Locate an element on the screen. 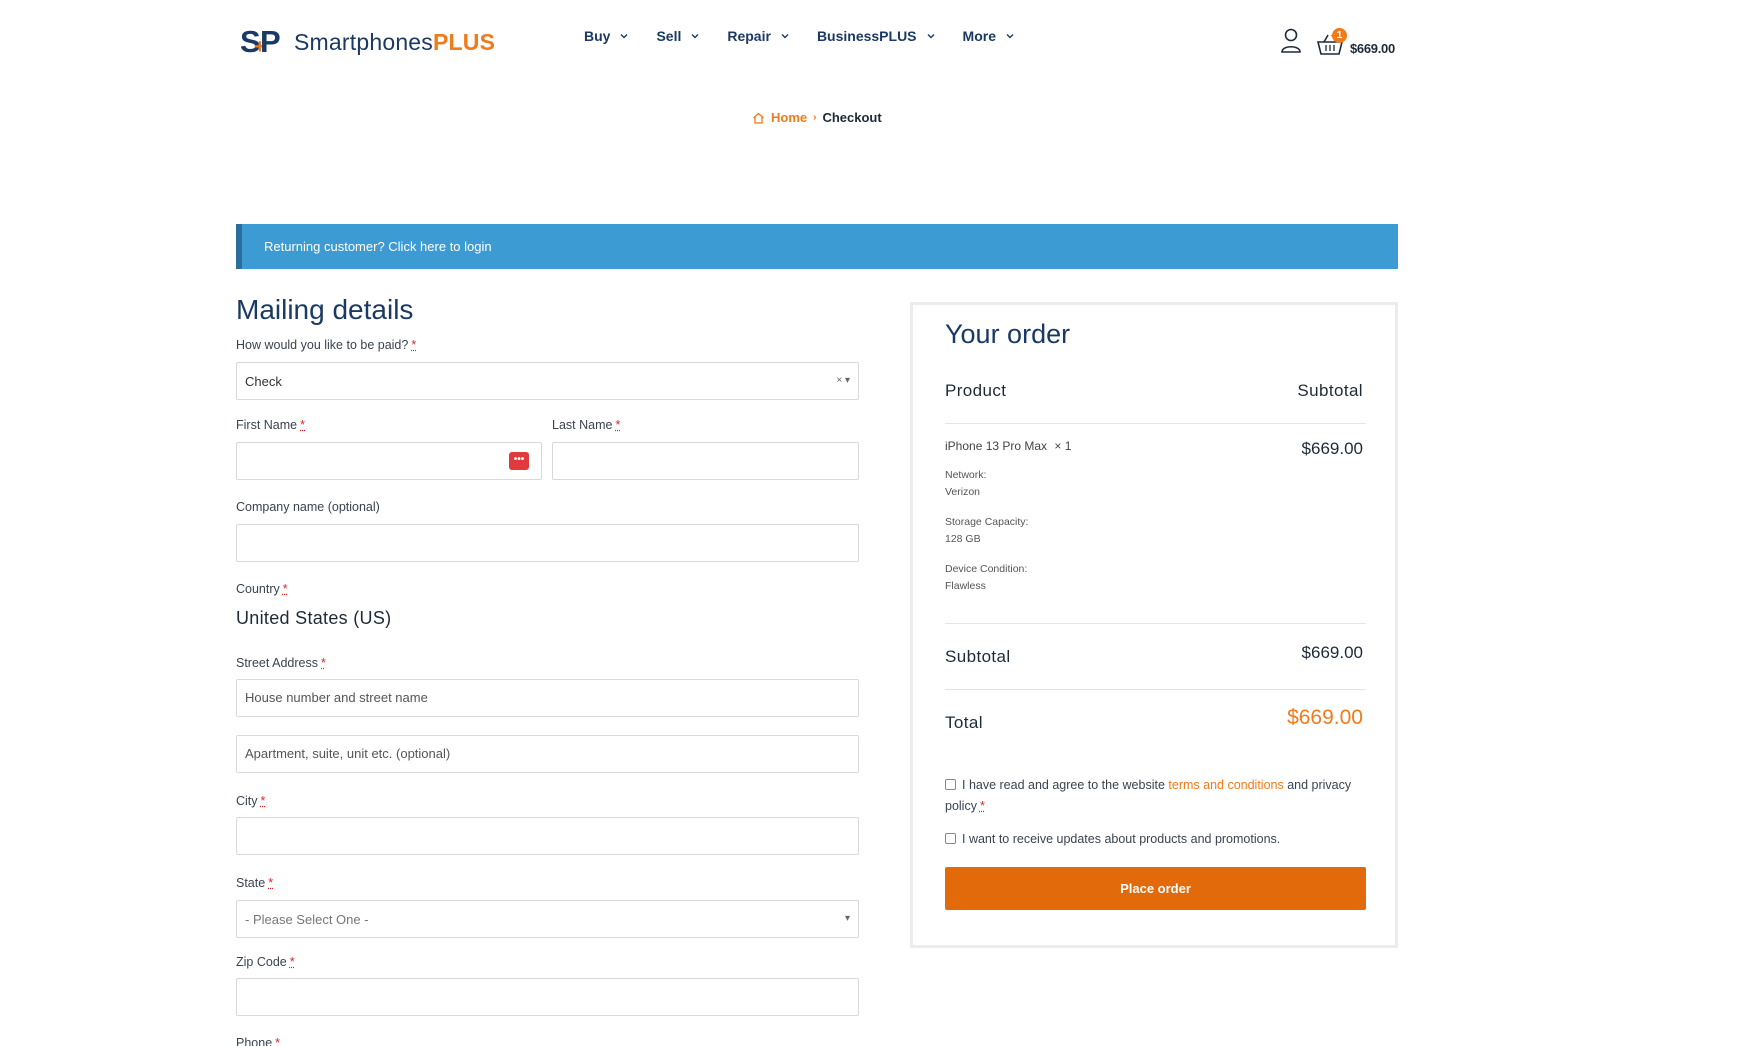 Image resolution: width=1752 pixels, height=1046 pixels. mailing-details-title: Mailing details is located at coordinates (325, 309).